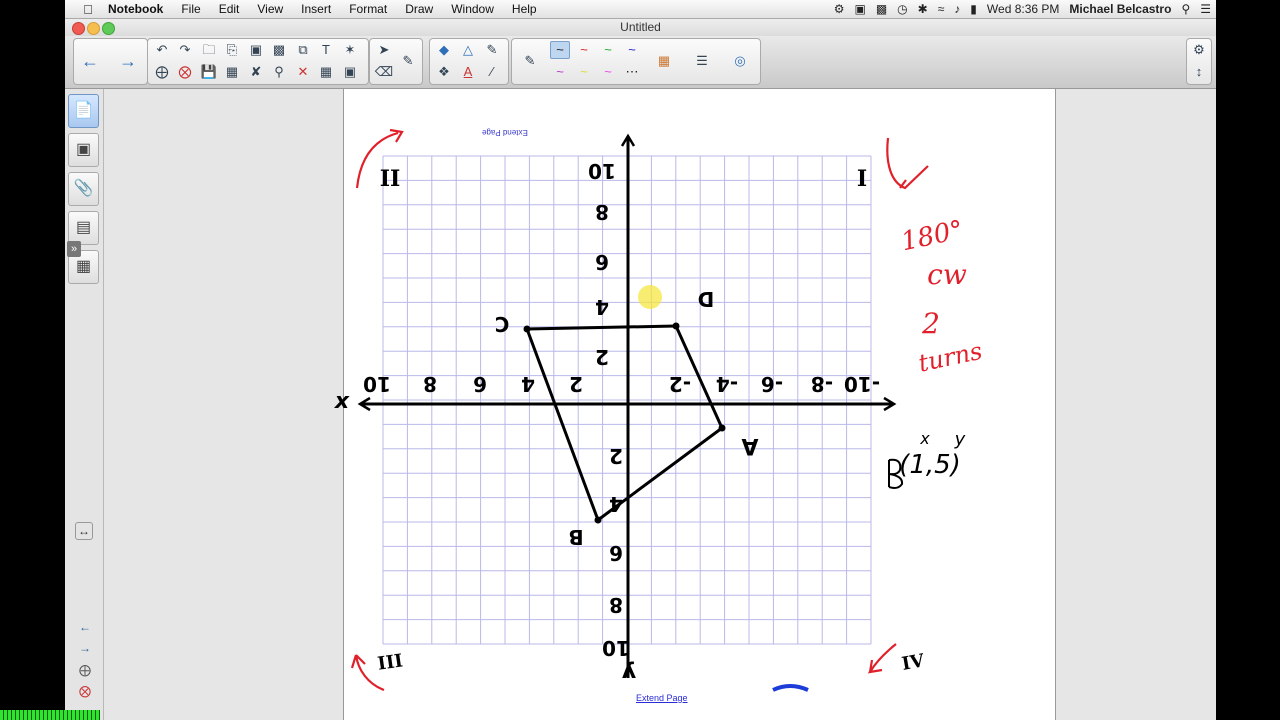 This screenshot has height=720, width=1280. Describe the element at coordinates (662, 698) in the screenshot. I see `extend-page-link: Extend Page` at that location.